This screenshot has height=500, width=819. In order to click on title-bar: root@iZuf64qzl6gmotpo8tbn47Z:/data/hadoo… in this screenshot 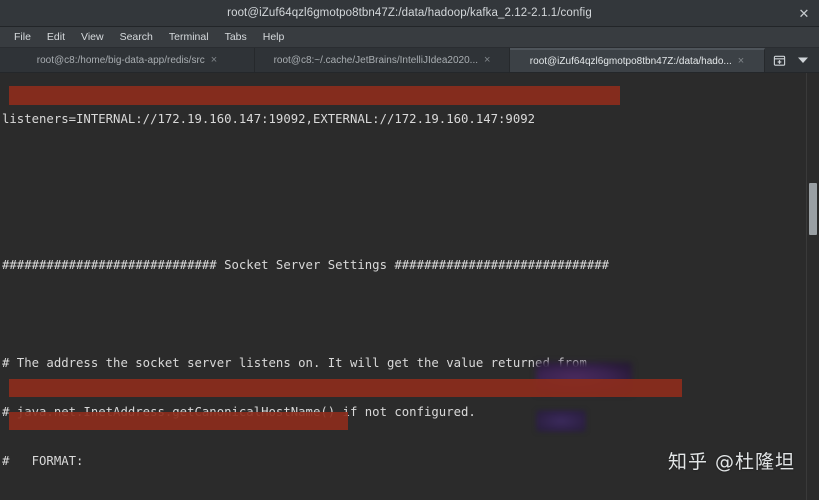, I will do `click(409, 13)`.